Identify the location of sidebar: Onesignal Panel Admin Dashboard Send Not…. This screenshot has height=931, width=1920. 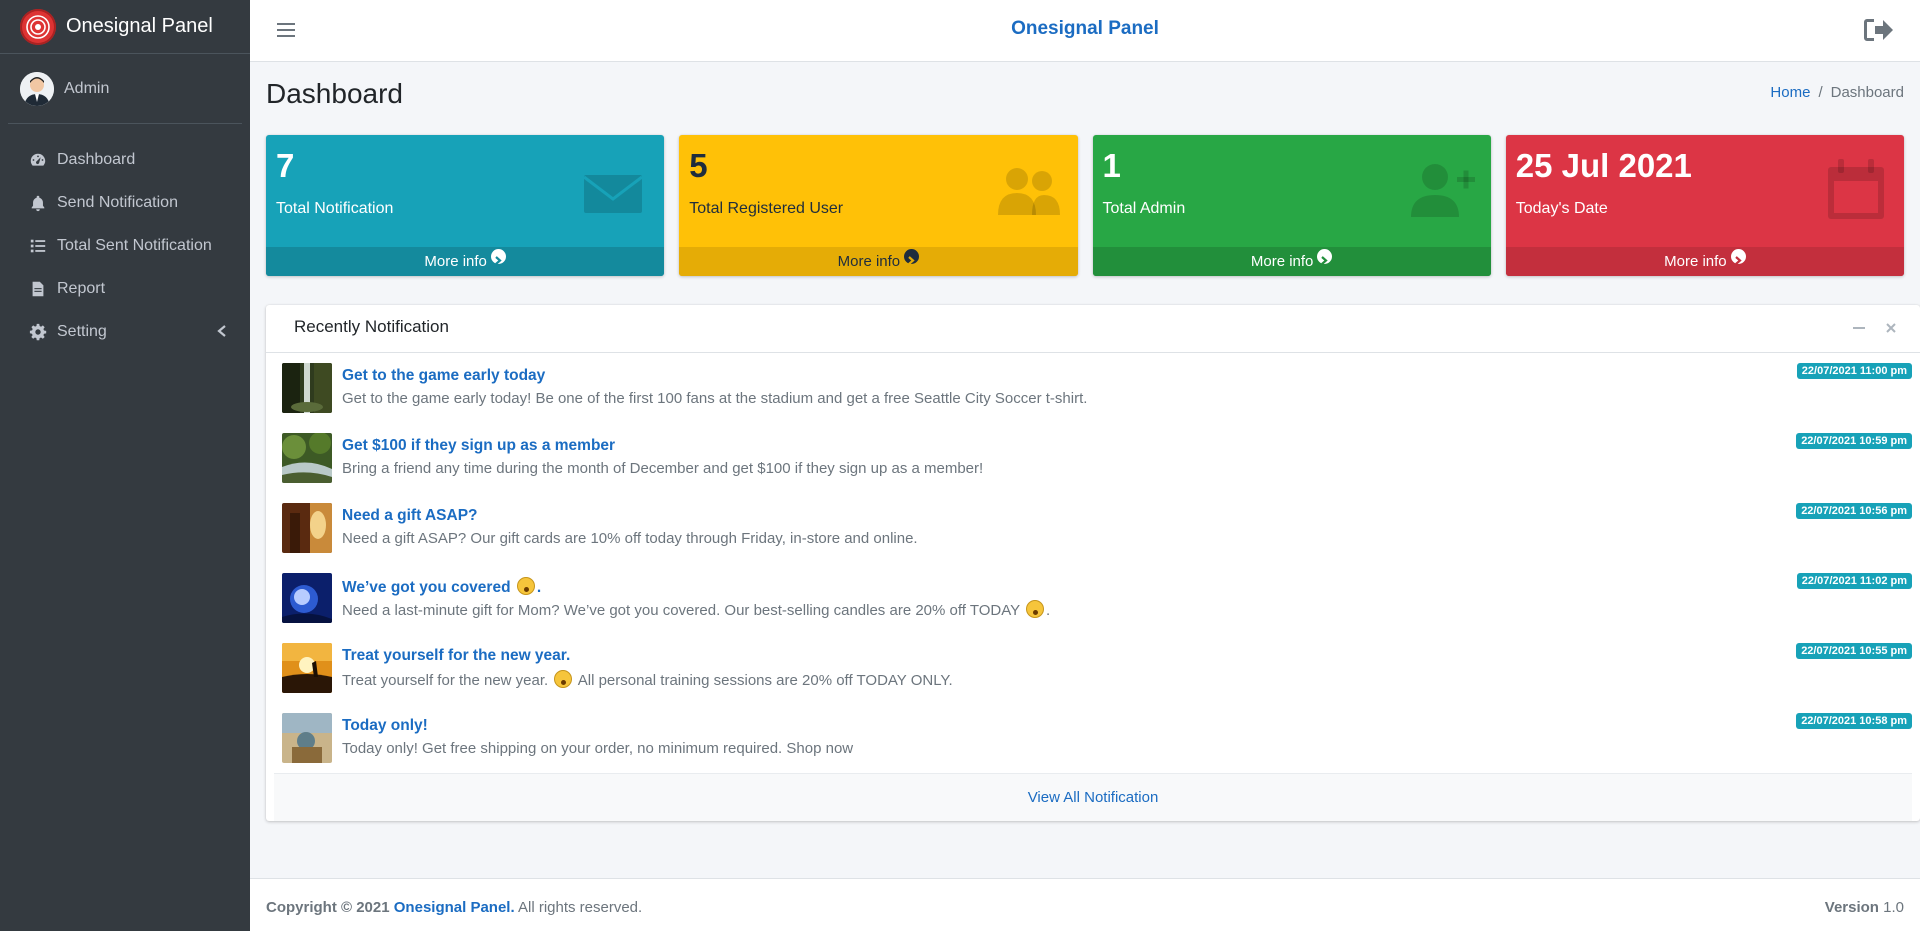
(125, 465).